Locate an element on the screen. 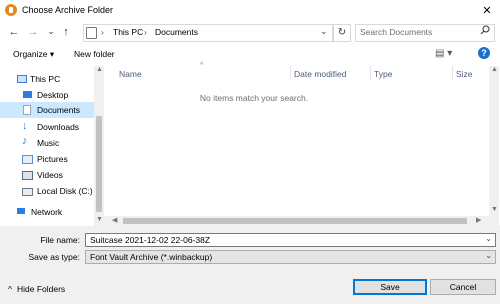 The height and width of the screenshot is (304, 500). sidebar-item-label: Pictures is located at coordinates (52, 159).